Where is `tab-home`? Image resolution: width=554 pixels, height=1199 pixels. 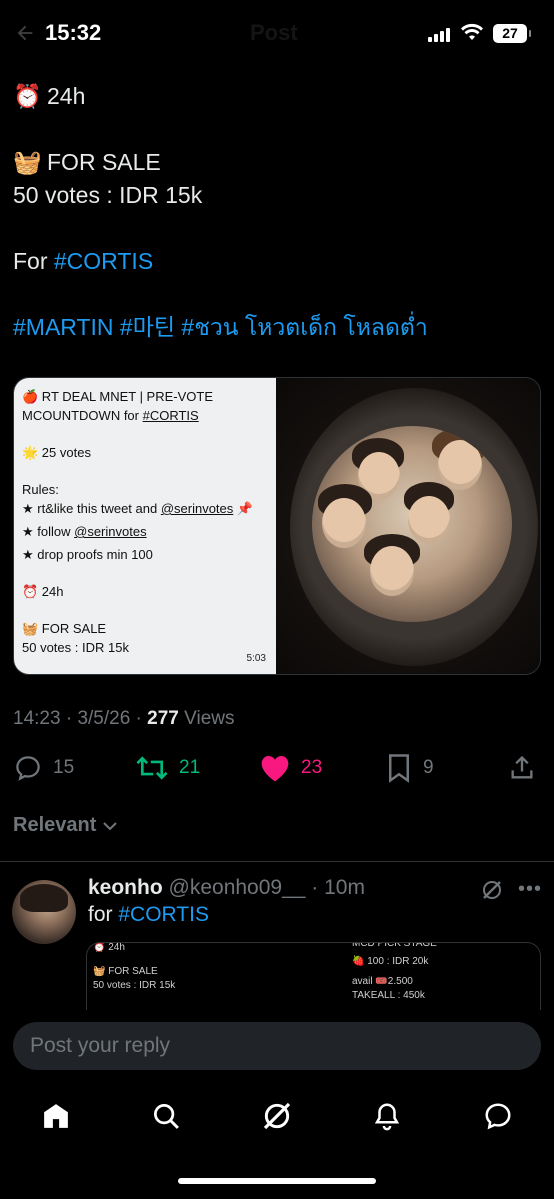
tab-home is located at coordinates (56, 1116).